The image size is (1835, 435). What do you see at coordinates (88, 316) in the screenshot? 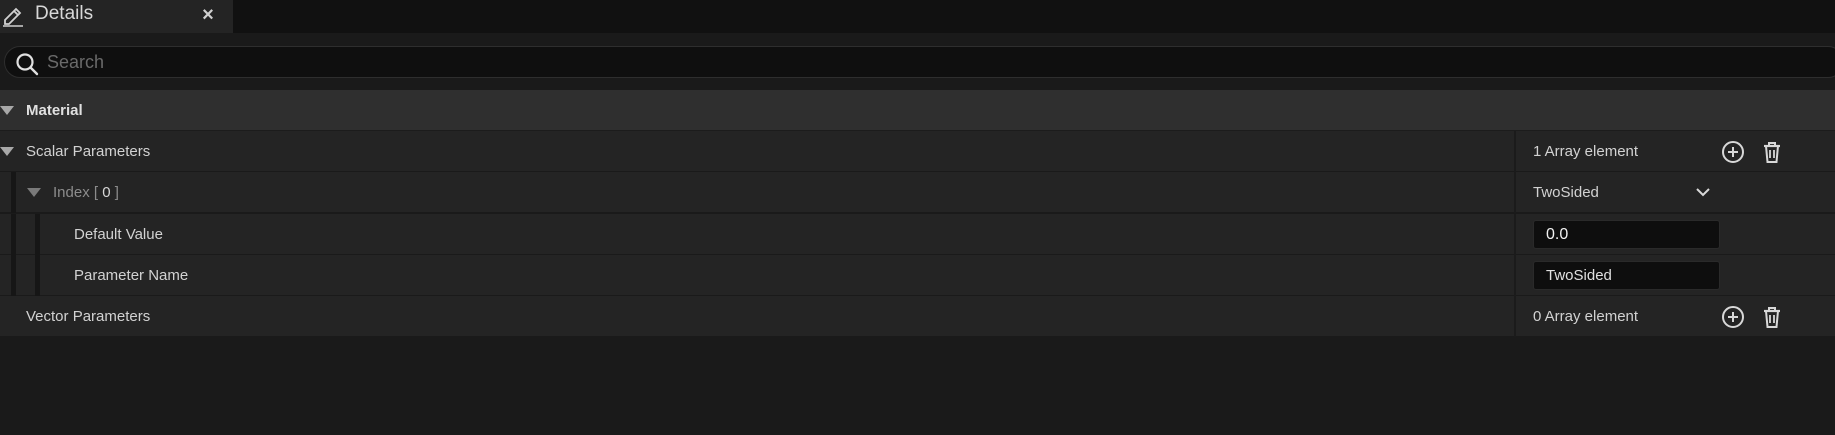
I see `vector-parameters-label: Vector Parameters` at bounding box center [88, 316].